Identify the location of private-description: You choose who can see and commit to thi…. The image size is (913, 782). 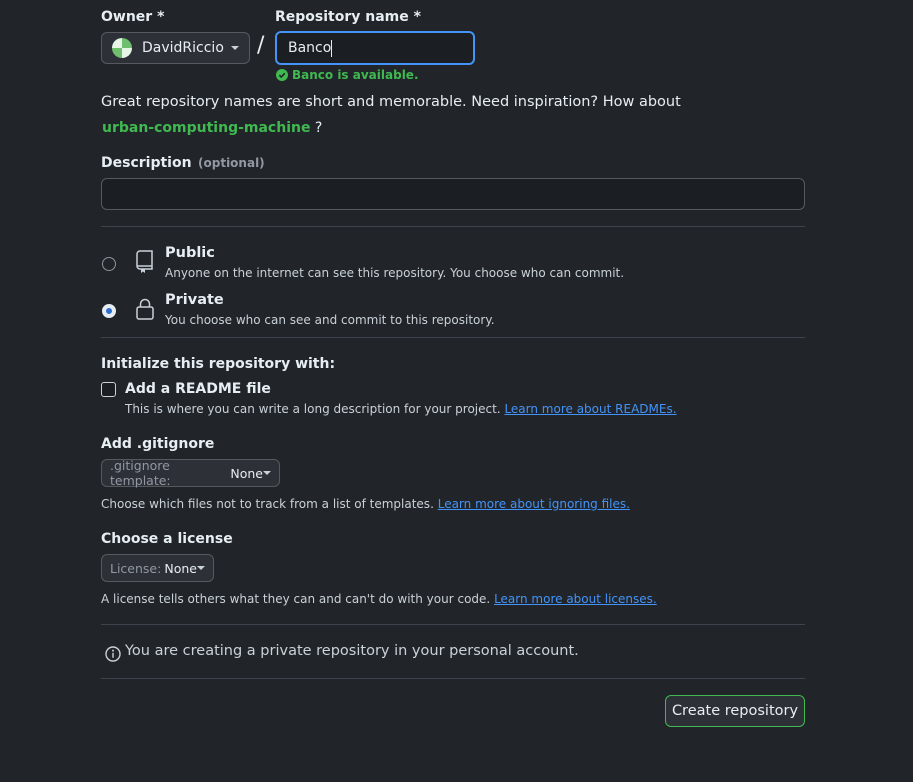
(330, 320).